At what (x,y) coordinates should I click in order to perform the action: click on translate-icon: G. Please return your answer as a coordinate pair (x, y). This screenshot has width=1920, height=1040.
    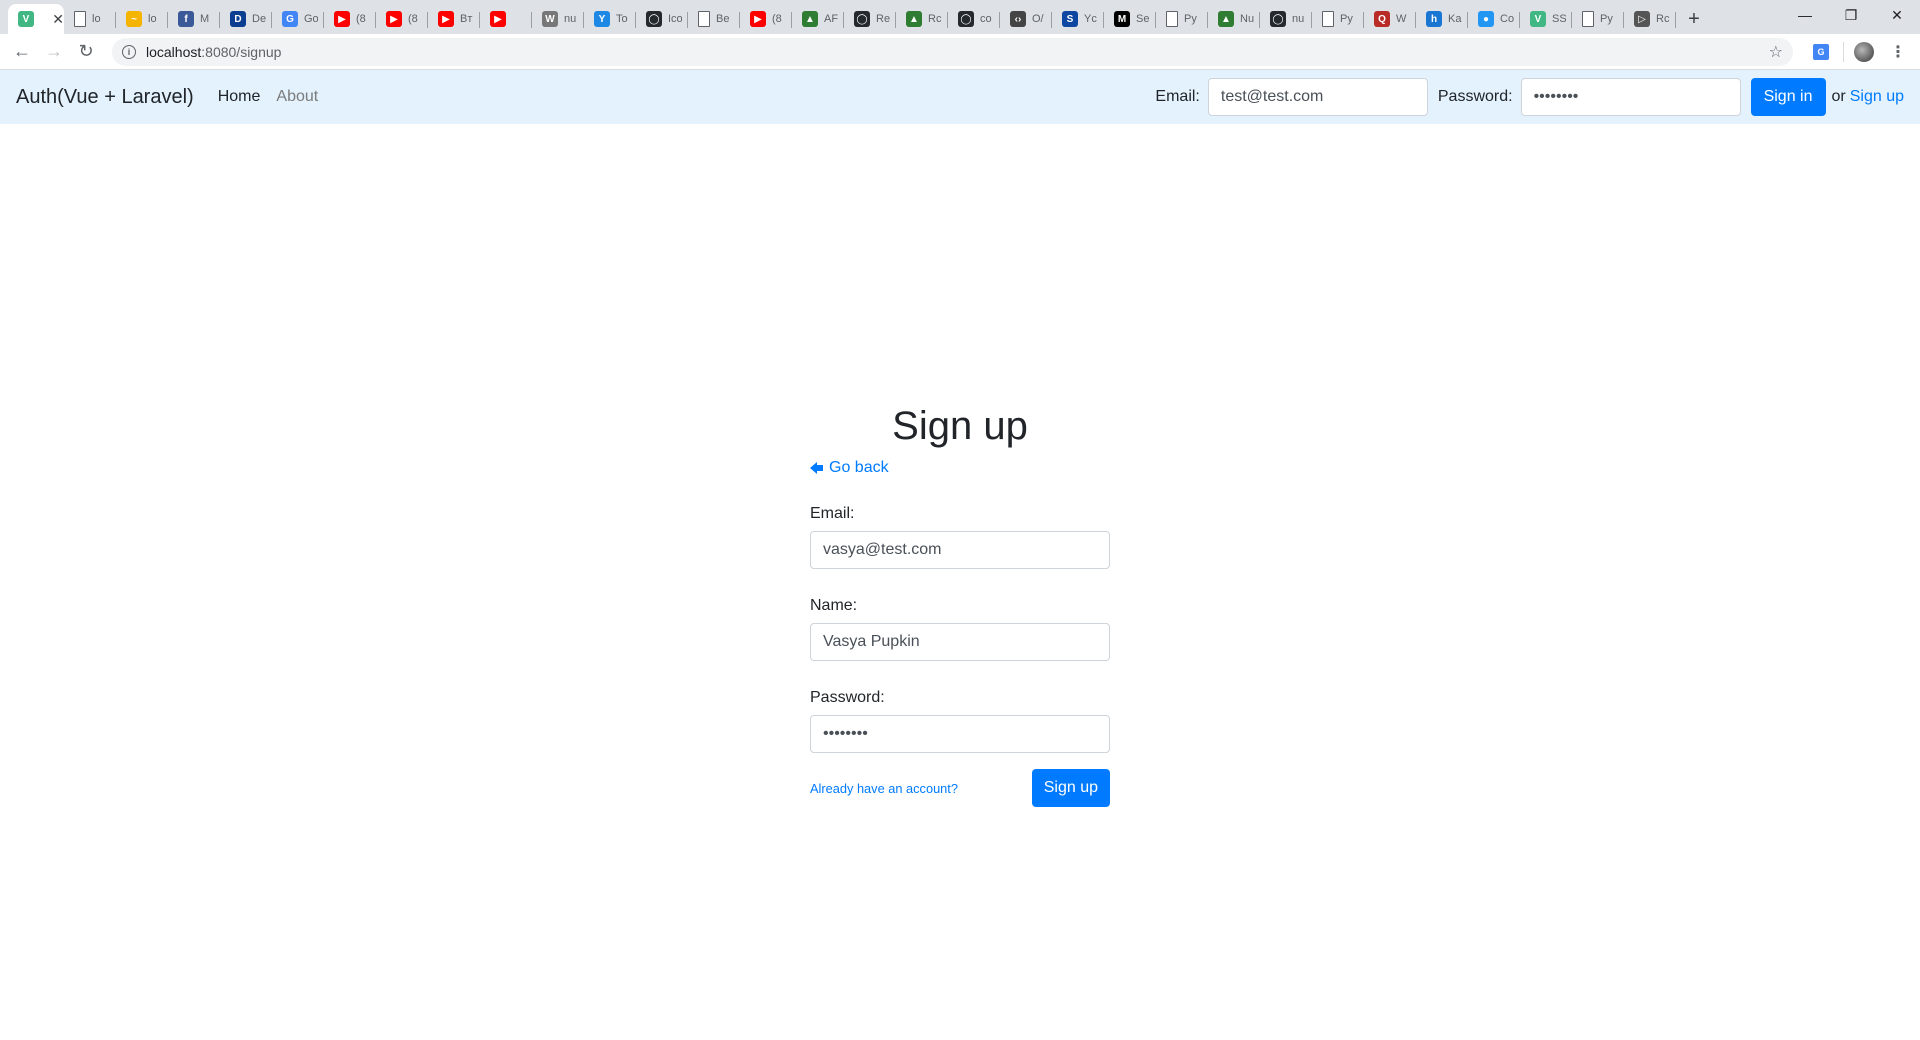
    Looking at the image, I should click on (1821, 51).